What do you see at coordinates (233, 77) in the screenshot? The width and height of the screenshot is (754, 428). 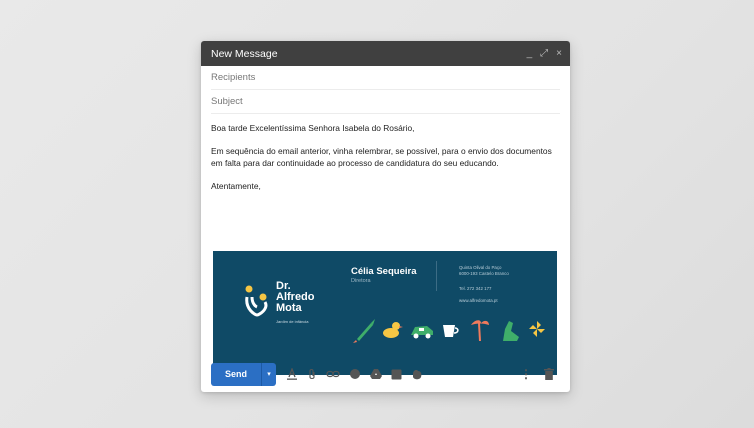 I see `recipients-placeholder: Recipients` at bounding box center [233, 77].